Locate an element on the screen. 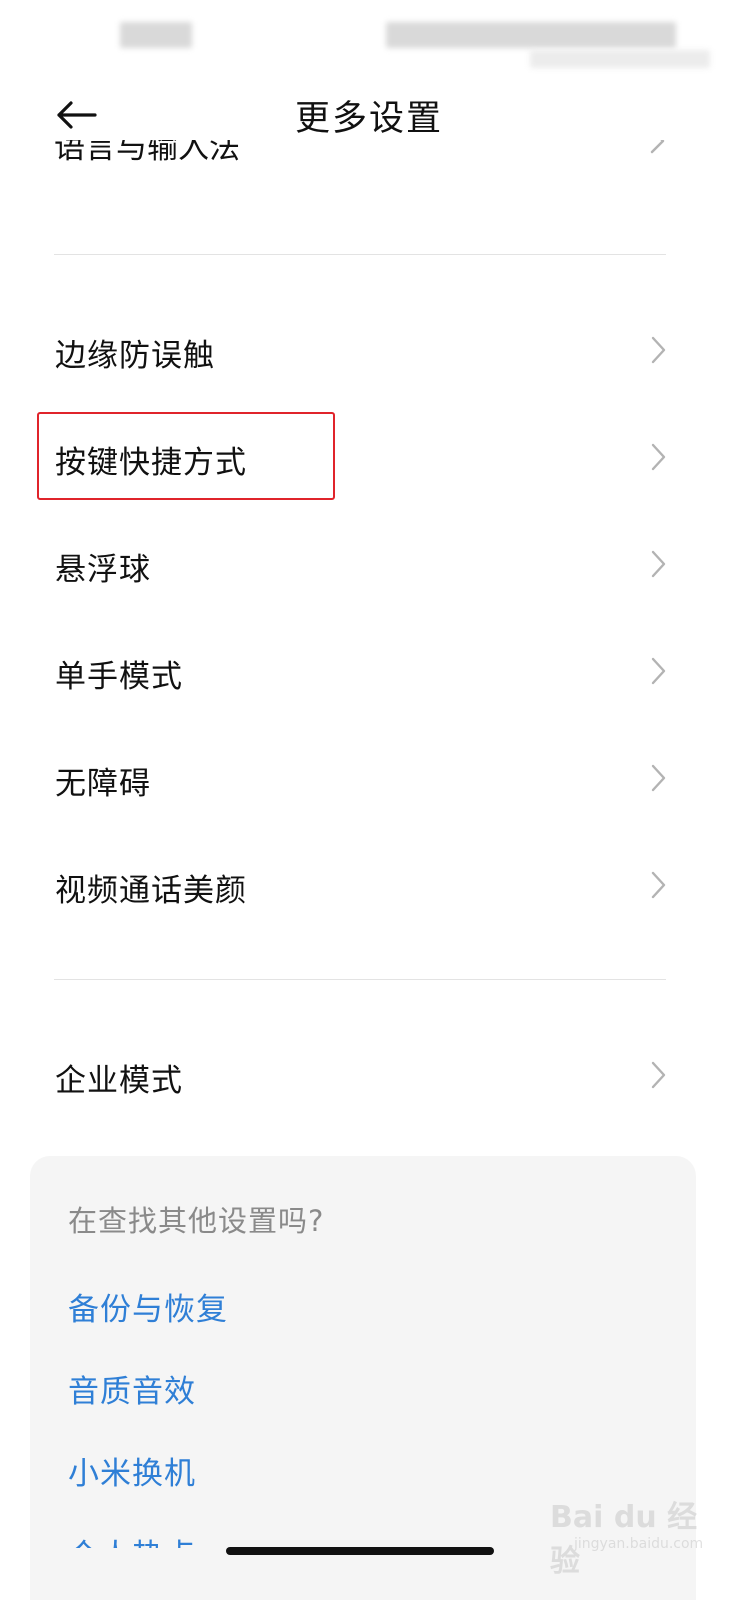 The width and height of the screenshot is (738, 1600). home-indicator is located at coordinates (360, 1551).